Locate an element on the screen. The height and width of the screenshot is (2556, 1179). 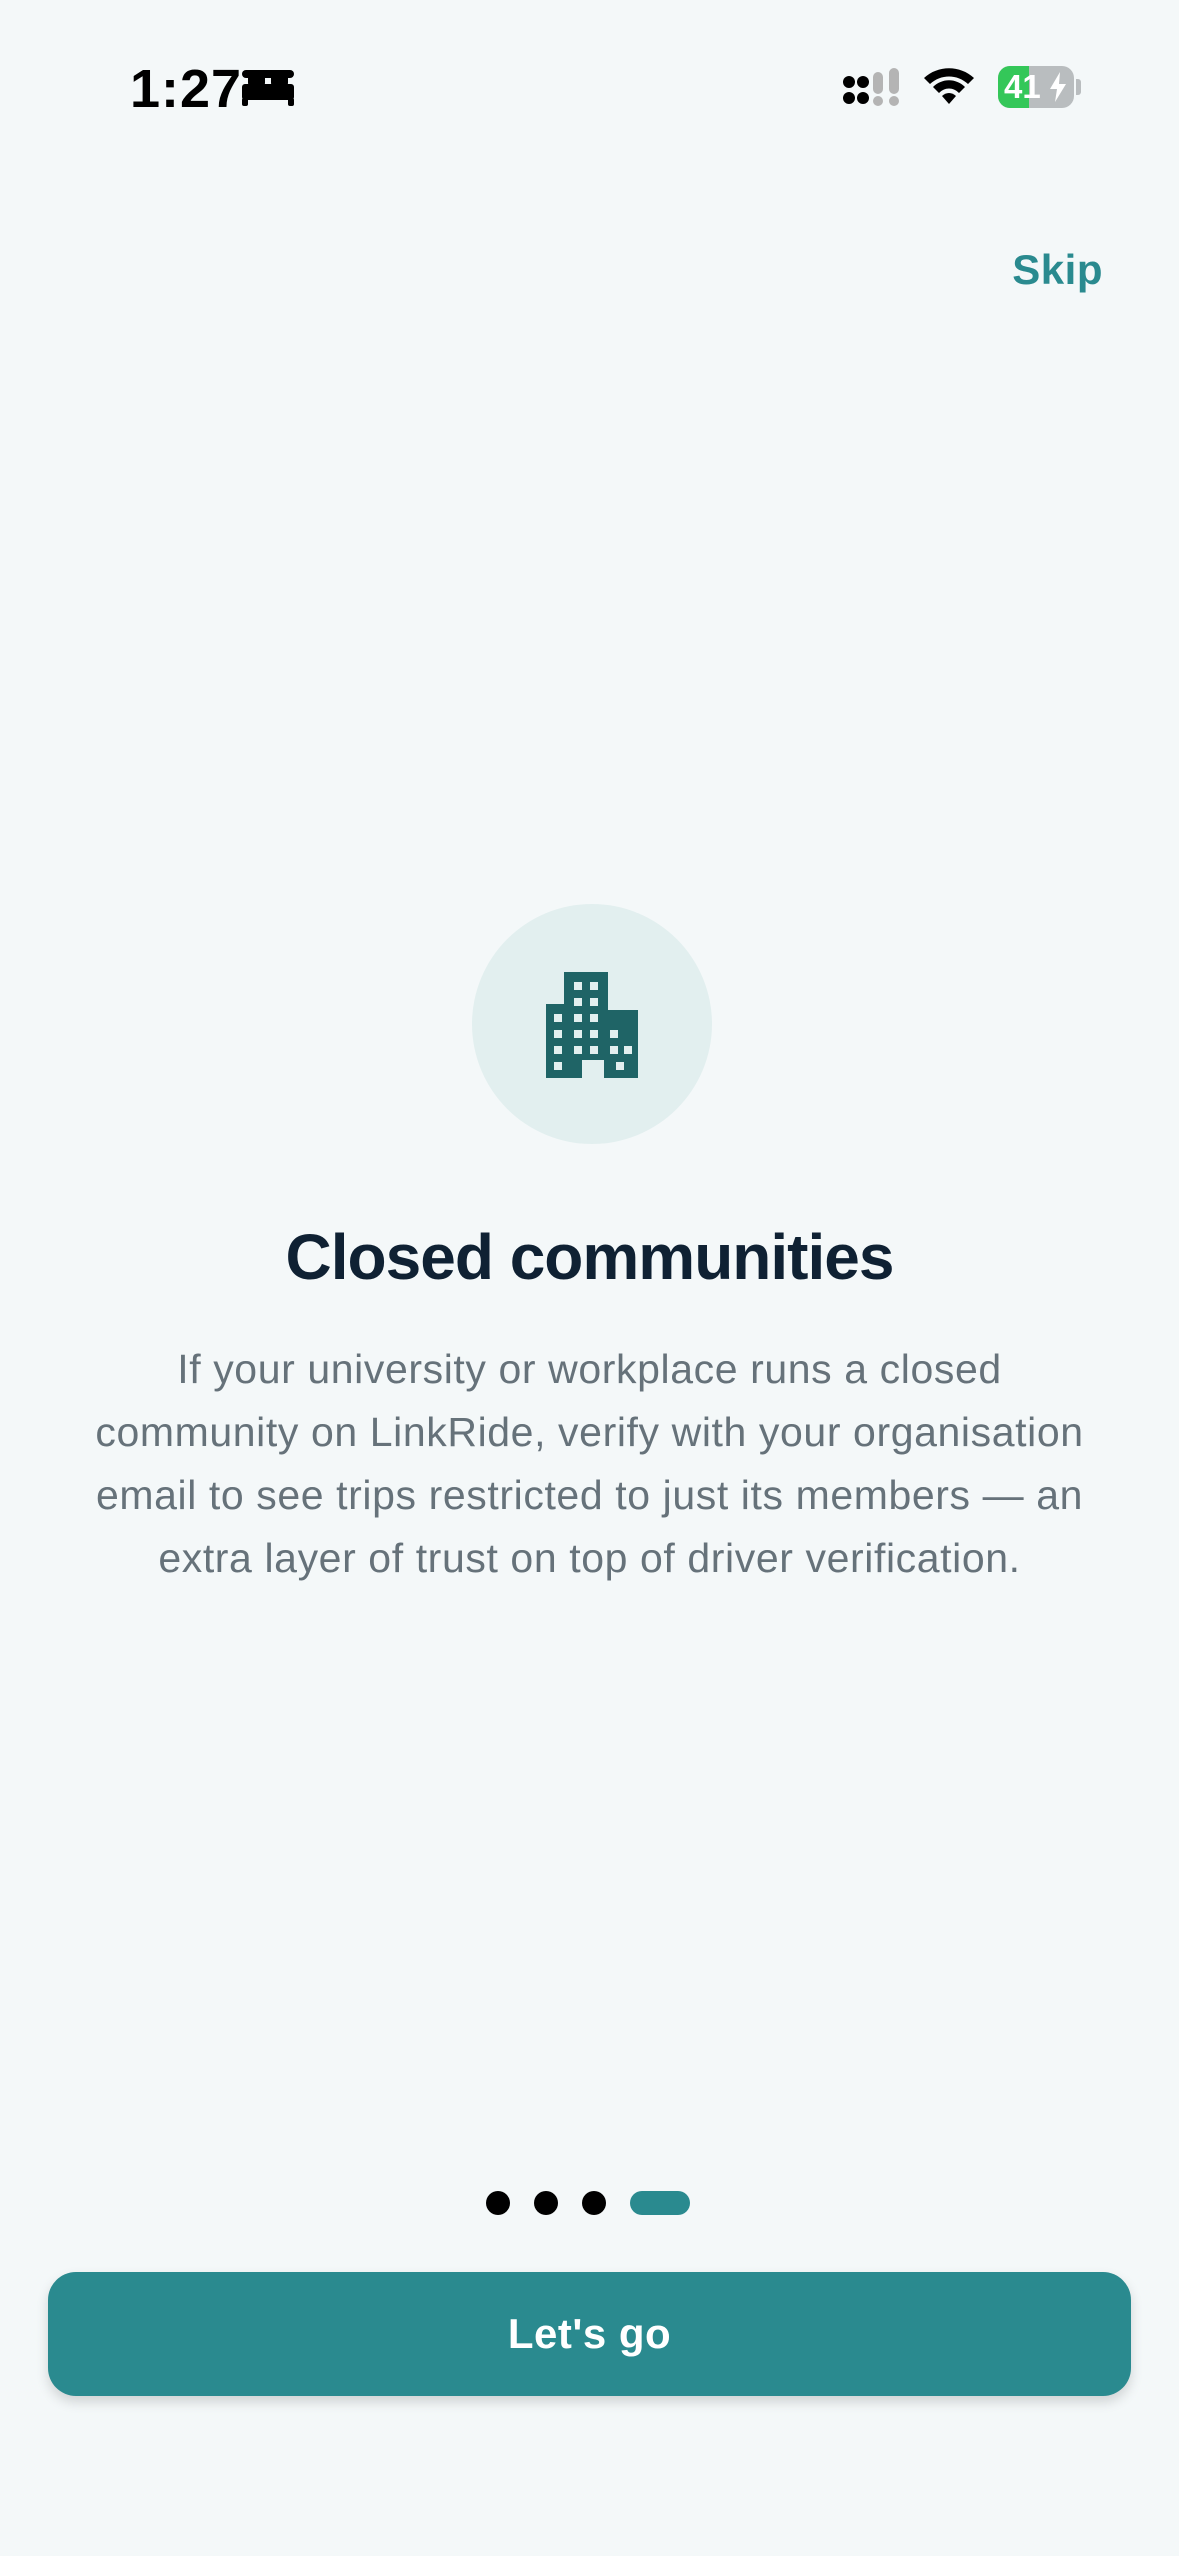
page-indicator is located at coordinates (588, 2203).